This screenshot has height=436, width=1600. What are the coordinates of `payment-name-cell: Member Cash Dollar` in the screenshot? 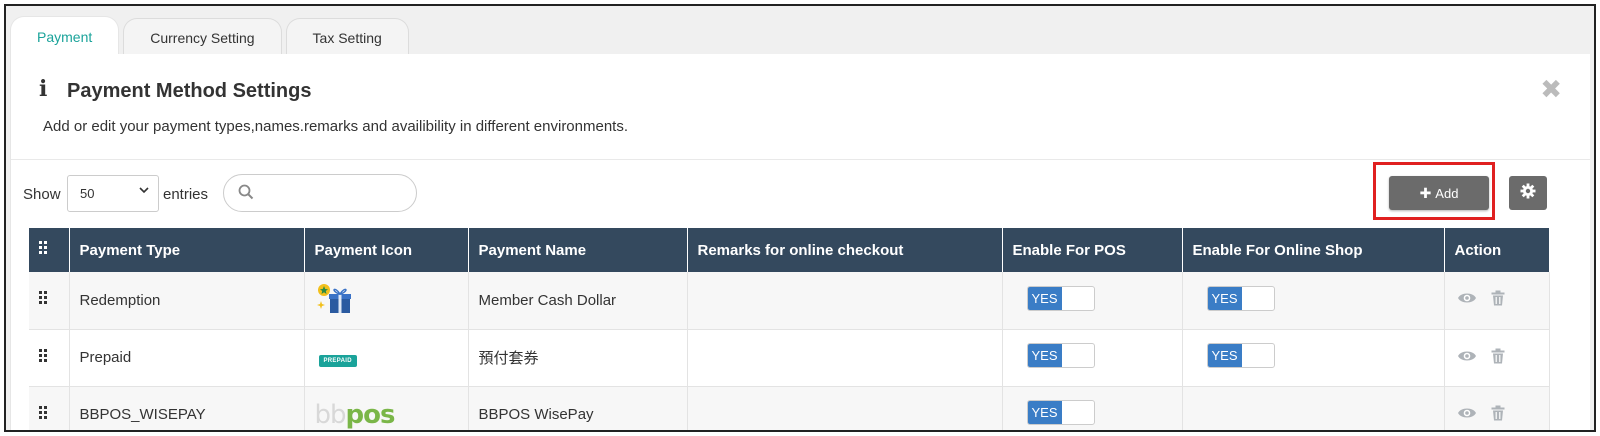 It's located at (578, 301).